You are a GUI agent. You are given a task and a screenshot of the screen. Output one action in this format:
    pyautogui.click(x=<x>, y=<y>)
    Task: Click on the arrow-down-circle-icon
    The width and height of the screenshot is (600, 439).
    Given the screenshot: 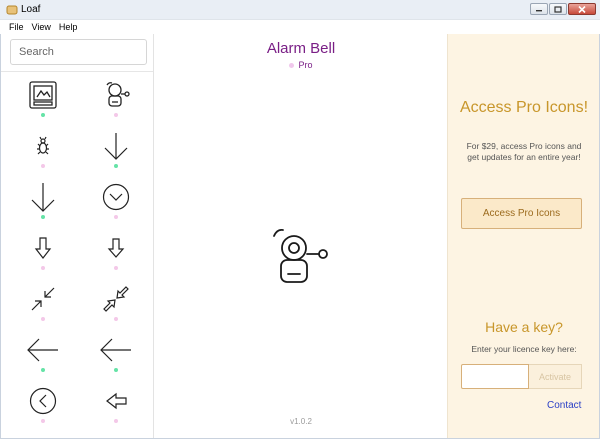 What is the action you would take?
    pyautogui.click(x=116, y=197)
    